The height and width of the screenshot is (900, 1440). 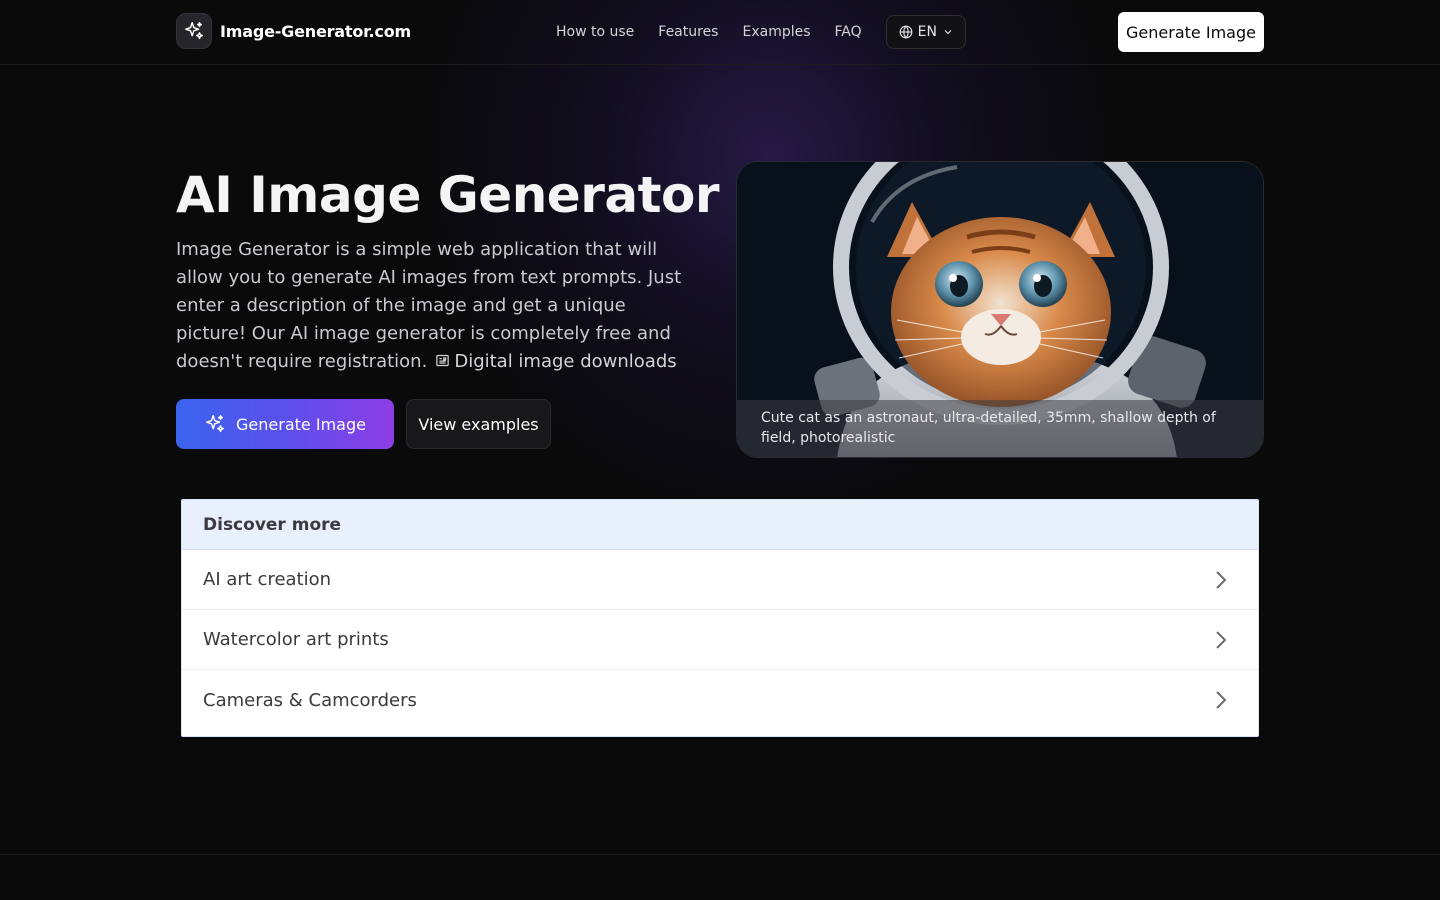 What do you see at coordinates (315, 31) in the screenshot?
I see `brand-name: Image-Generator.com` at bounding box center [315, 31].